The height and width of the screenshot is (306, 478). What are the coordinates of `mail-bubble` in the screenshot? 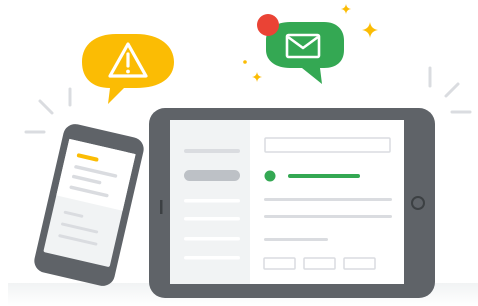 It's located at (300, 49).